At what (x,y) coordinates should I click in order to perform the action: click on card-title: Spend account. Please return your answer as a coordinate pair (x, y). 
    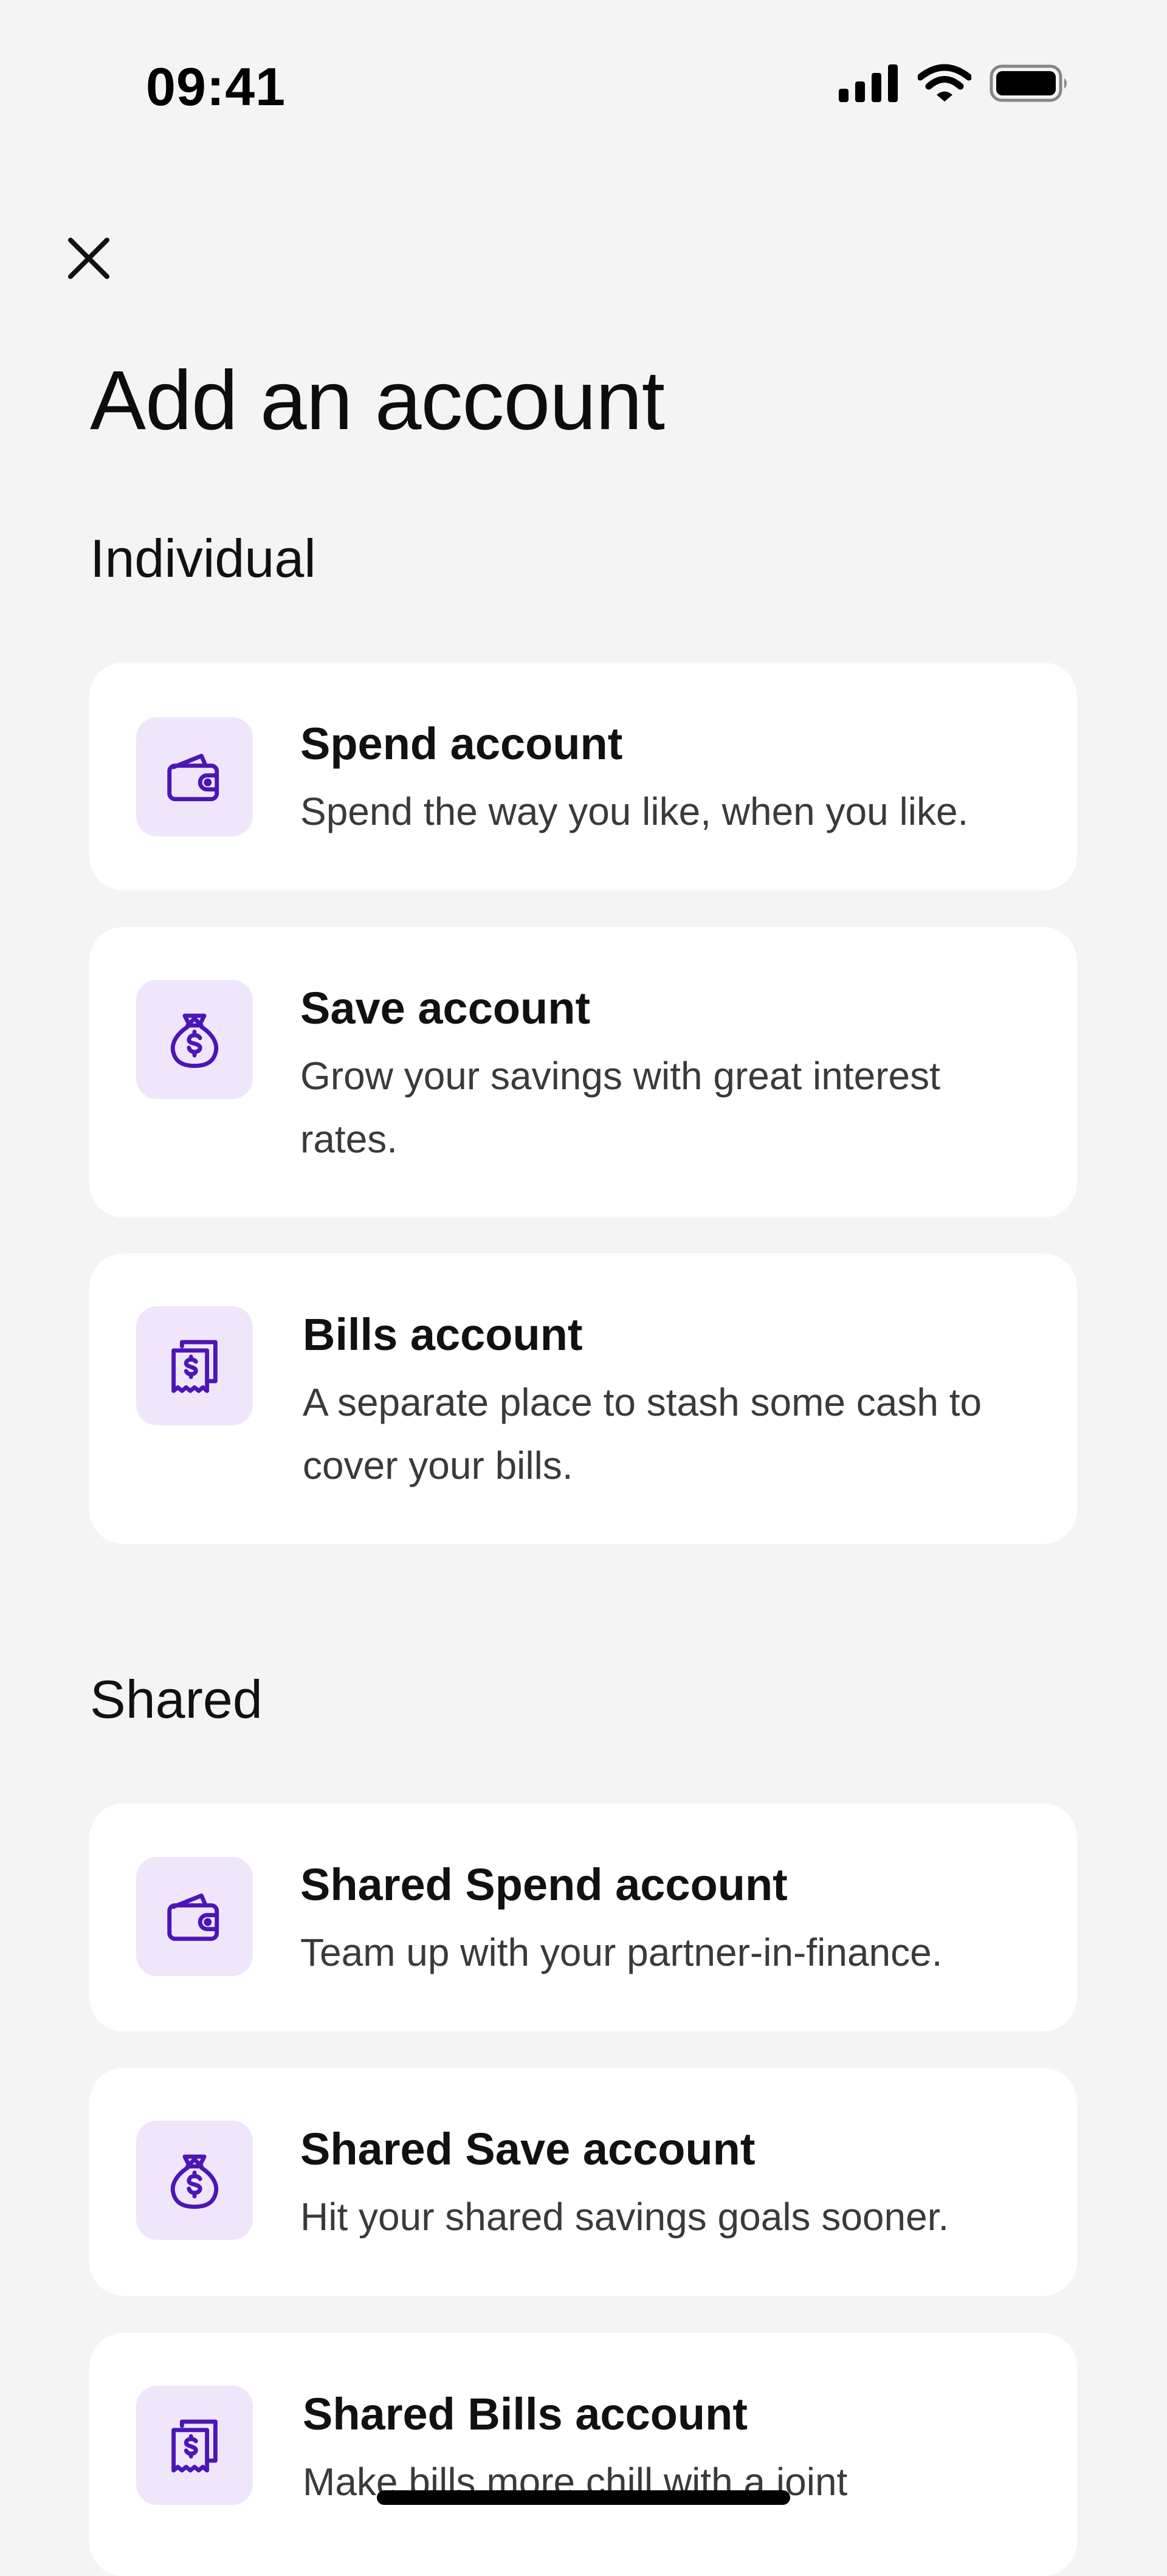
    Looking at the image, I should click on (461, 743).